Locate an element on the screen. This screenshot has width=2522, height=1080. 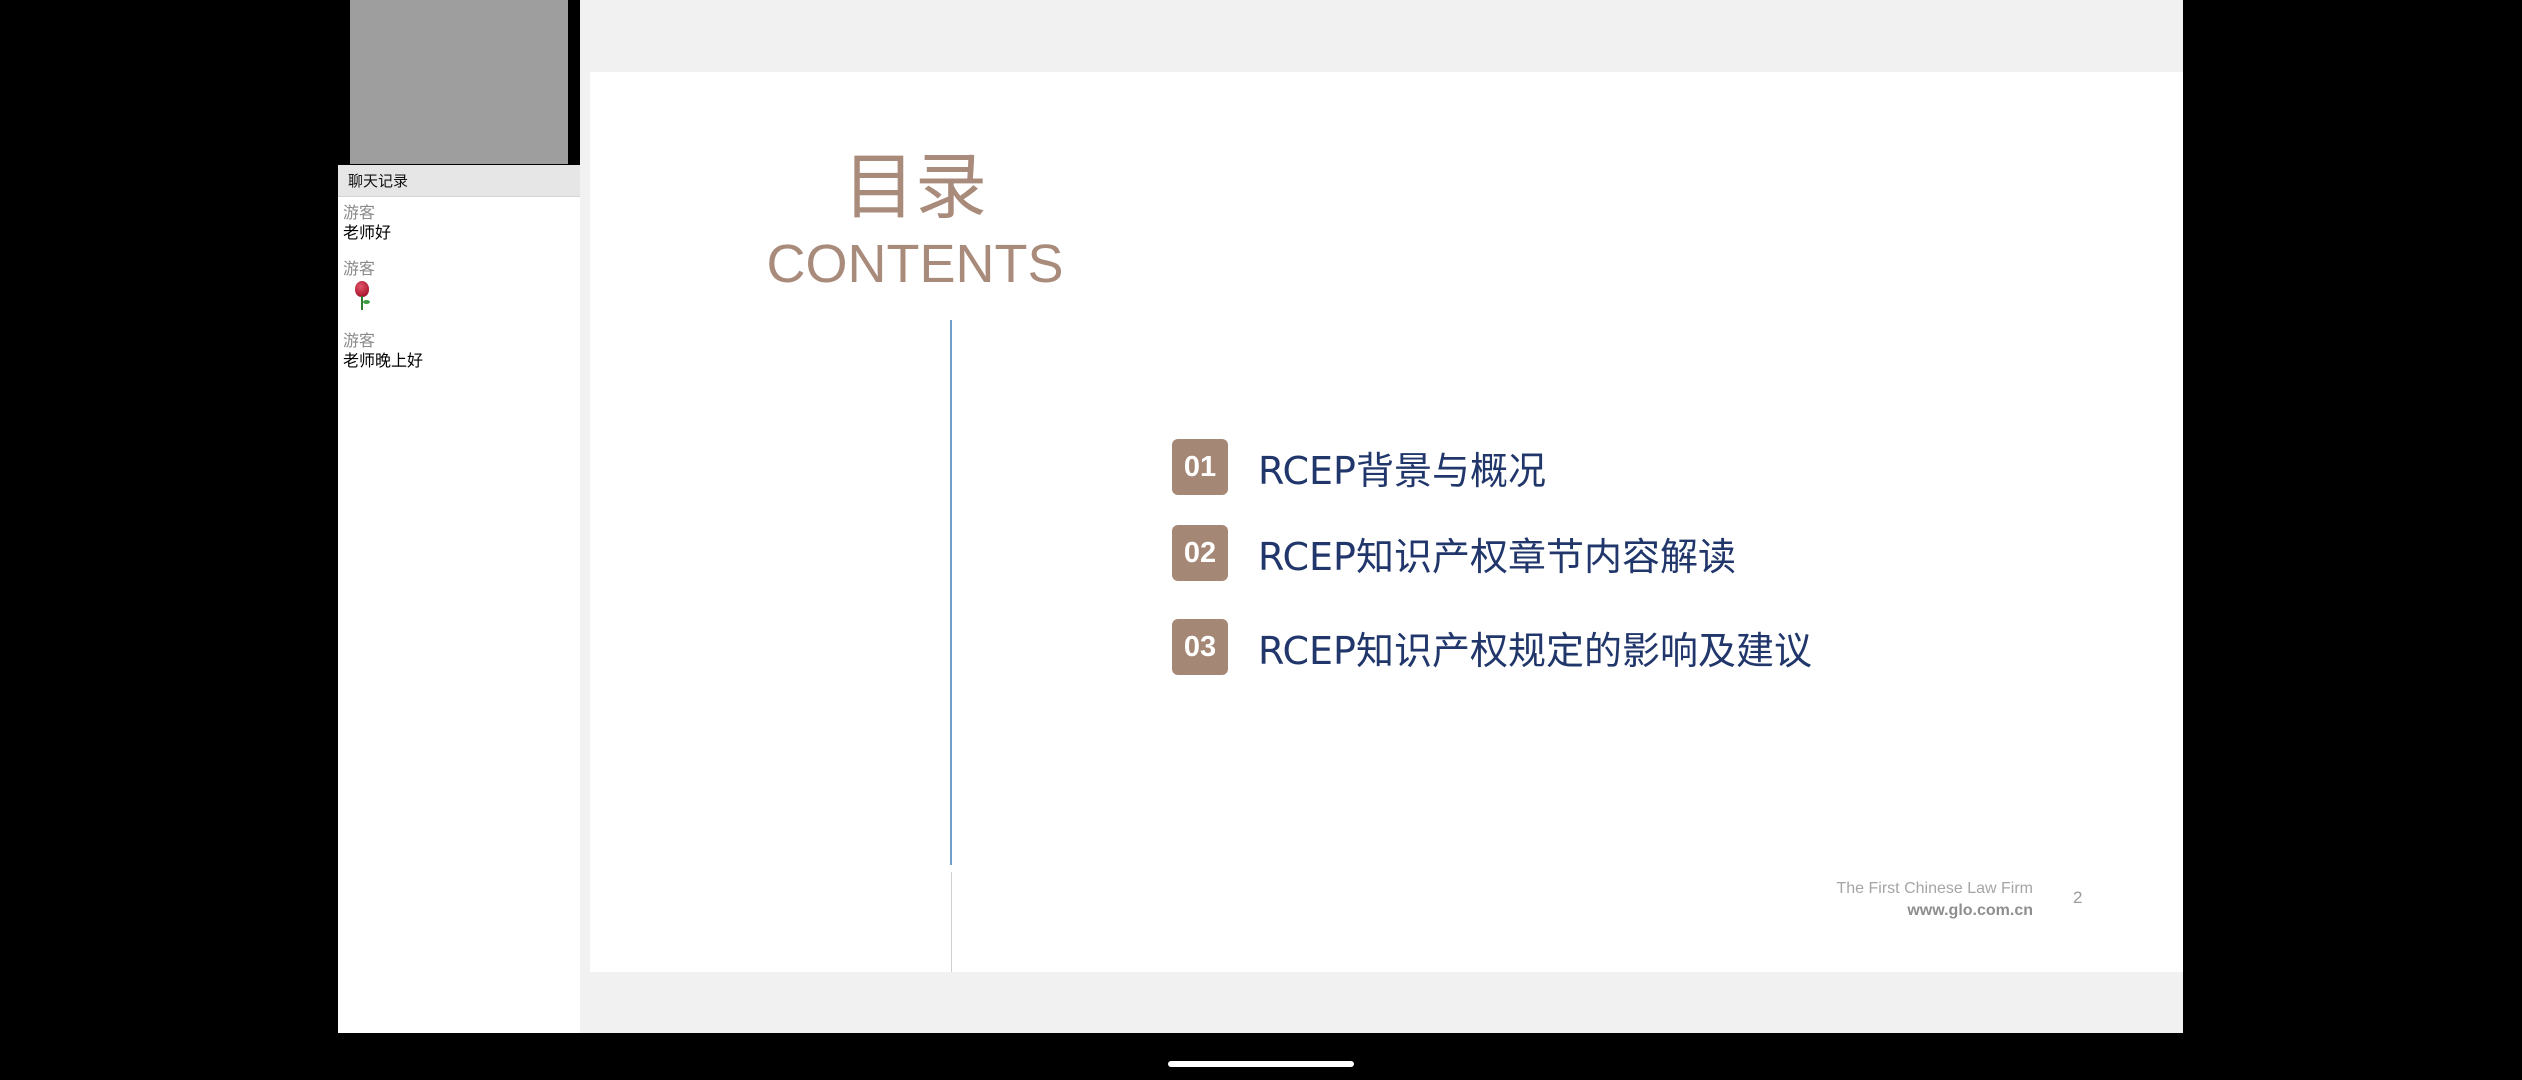
item-number-badge: 02 is located at coordinates (1200, 553).